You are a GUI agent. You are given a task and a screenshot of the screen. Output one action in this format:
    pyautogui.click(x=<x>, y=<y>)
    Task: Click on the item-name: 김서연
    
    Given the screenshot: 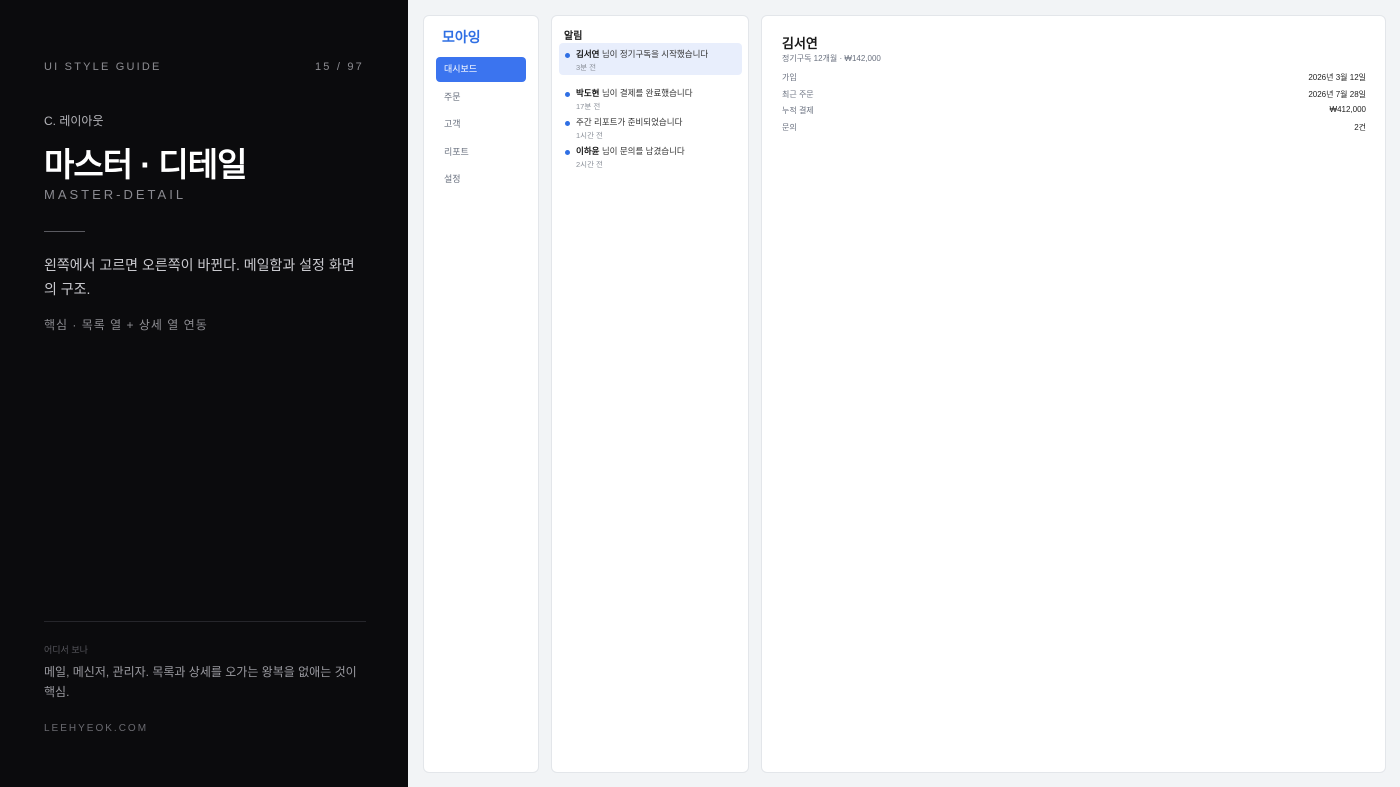 What is the action you would take?
    pyautogui.click(x=588, y=54)
    